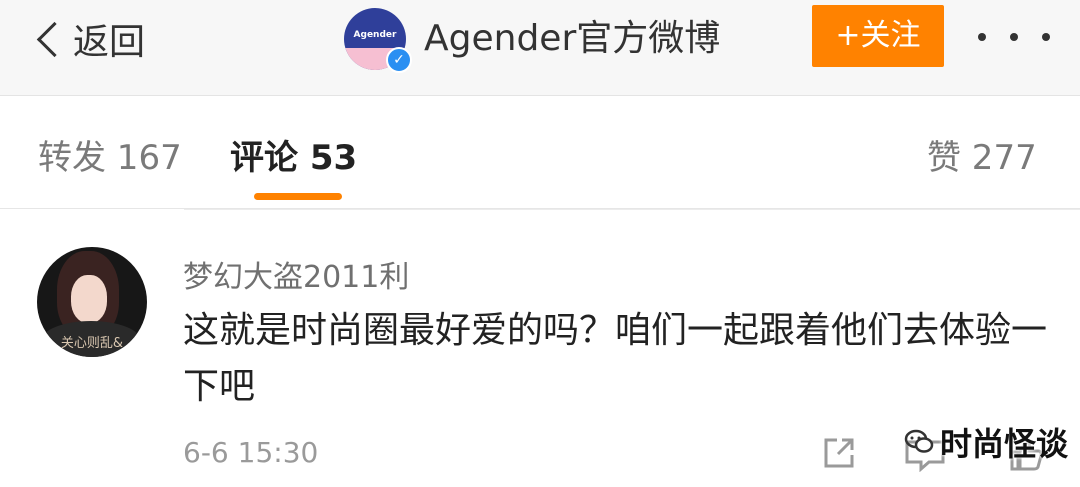  I want to click on tab-comments: 评论 53, so click(293, 154).